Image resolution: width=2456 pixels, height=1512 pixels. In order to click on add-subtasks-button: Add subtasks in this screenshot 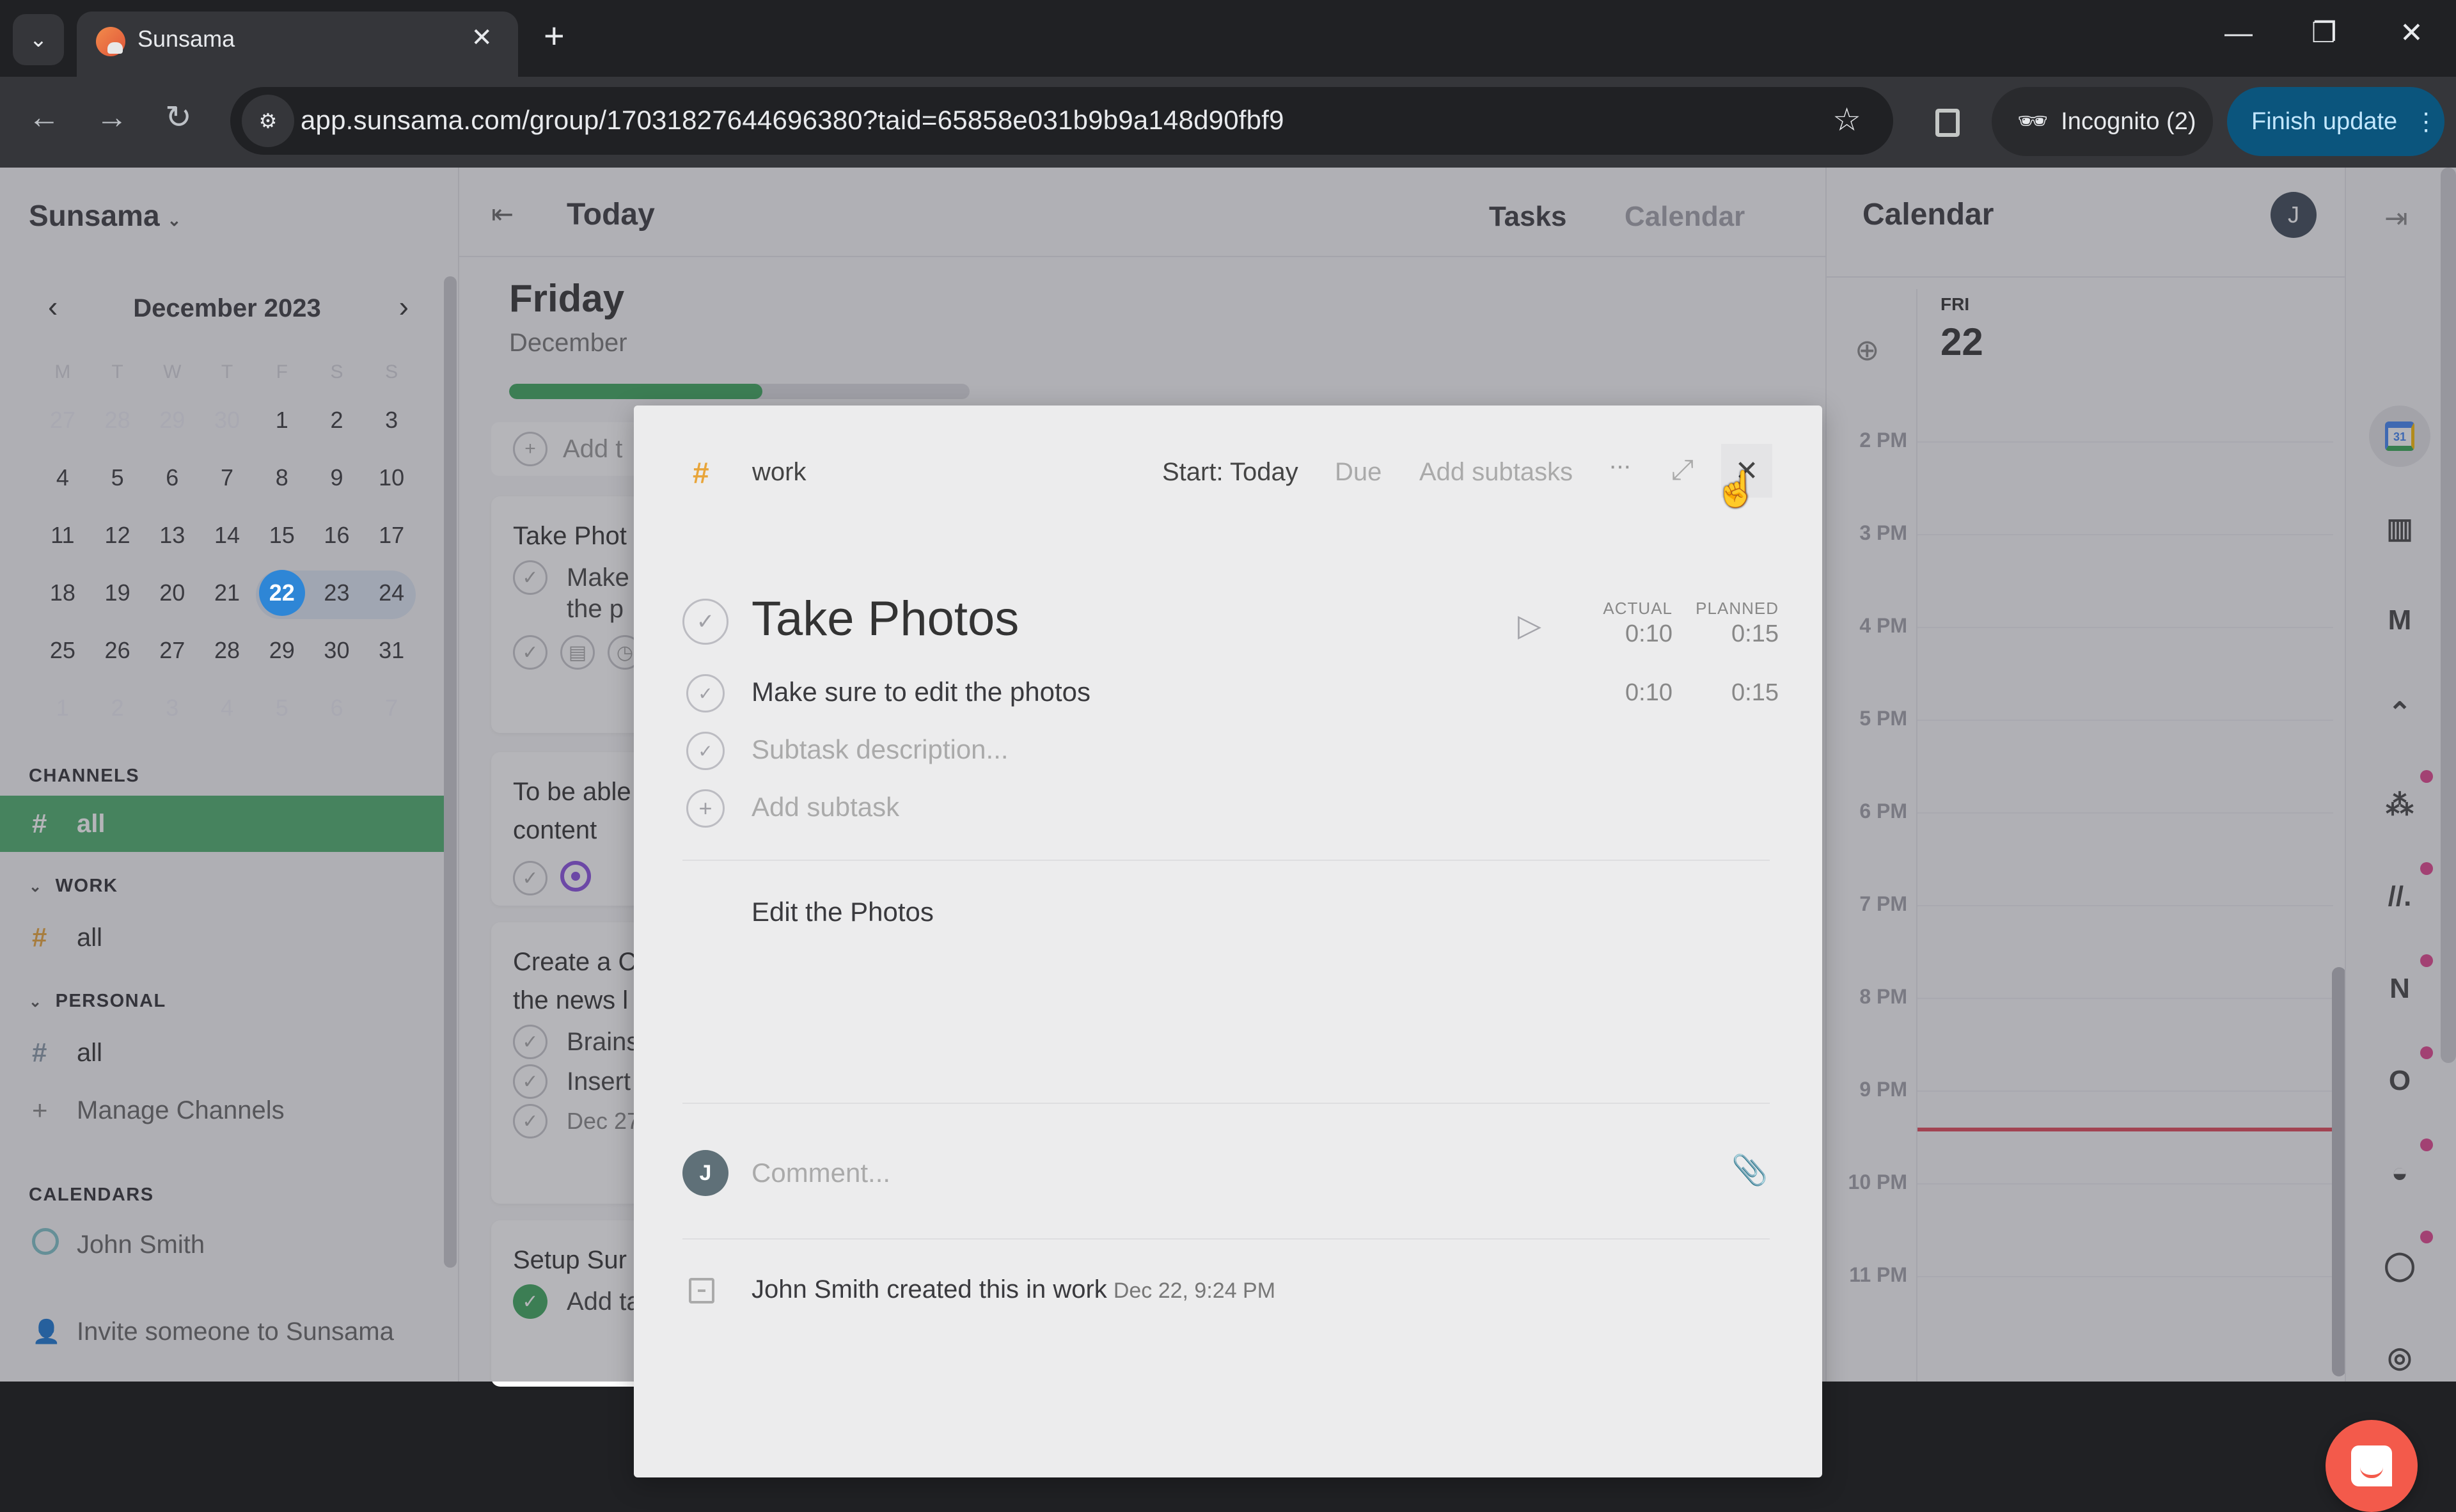, I will do `click(1496, 472)`.